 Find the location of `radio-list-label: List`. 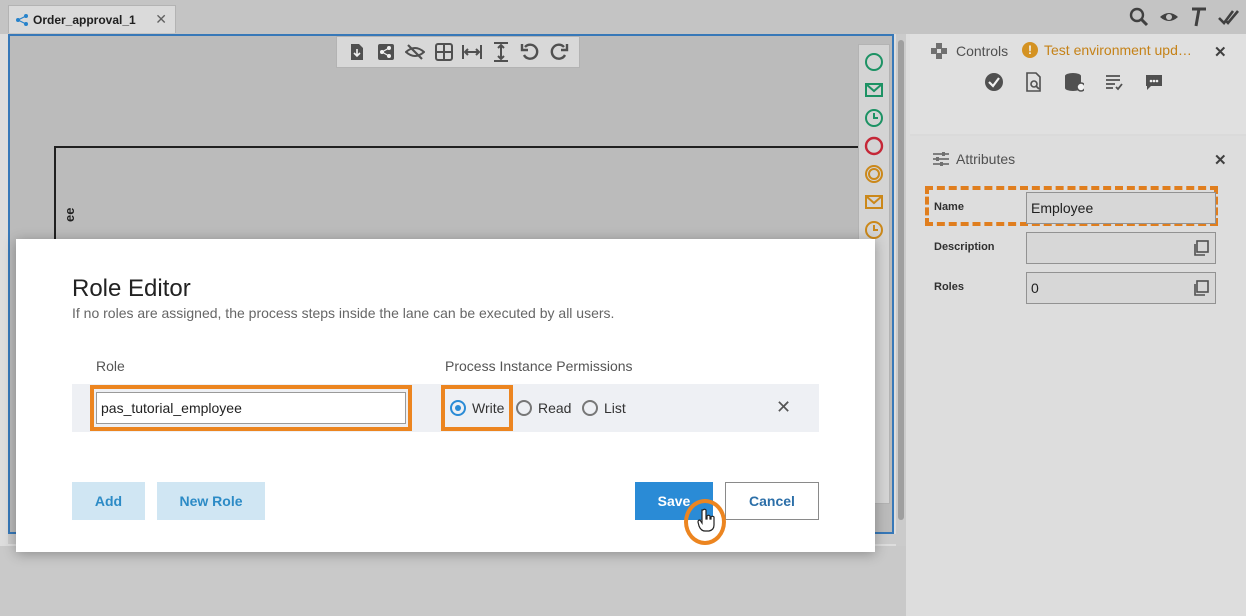

radio-list-label: List is located at coordinates (615, 408).